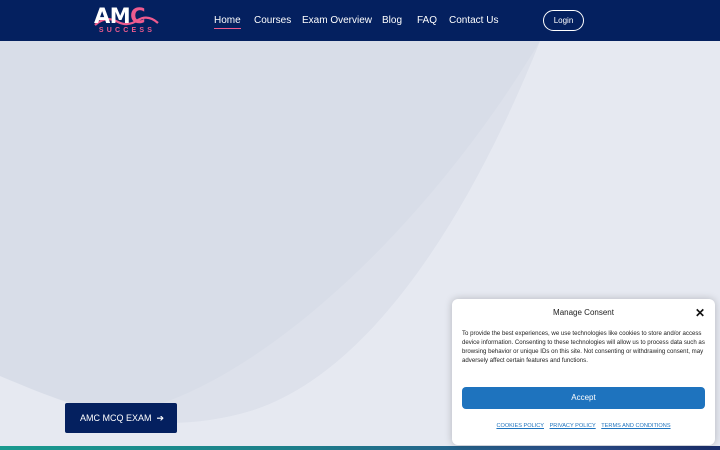 The height and width of the screenshot is (450, 720). I want to click on accept-button: Accept, so click(583, 398).